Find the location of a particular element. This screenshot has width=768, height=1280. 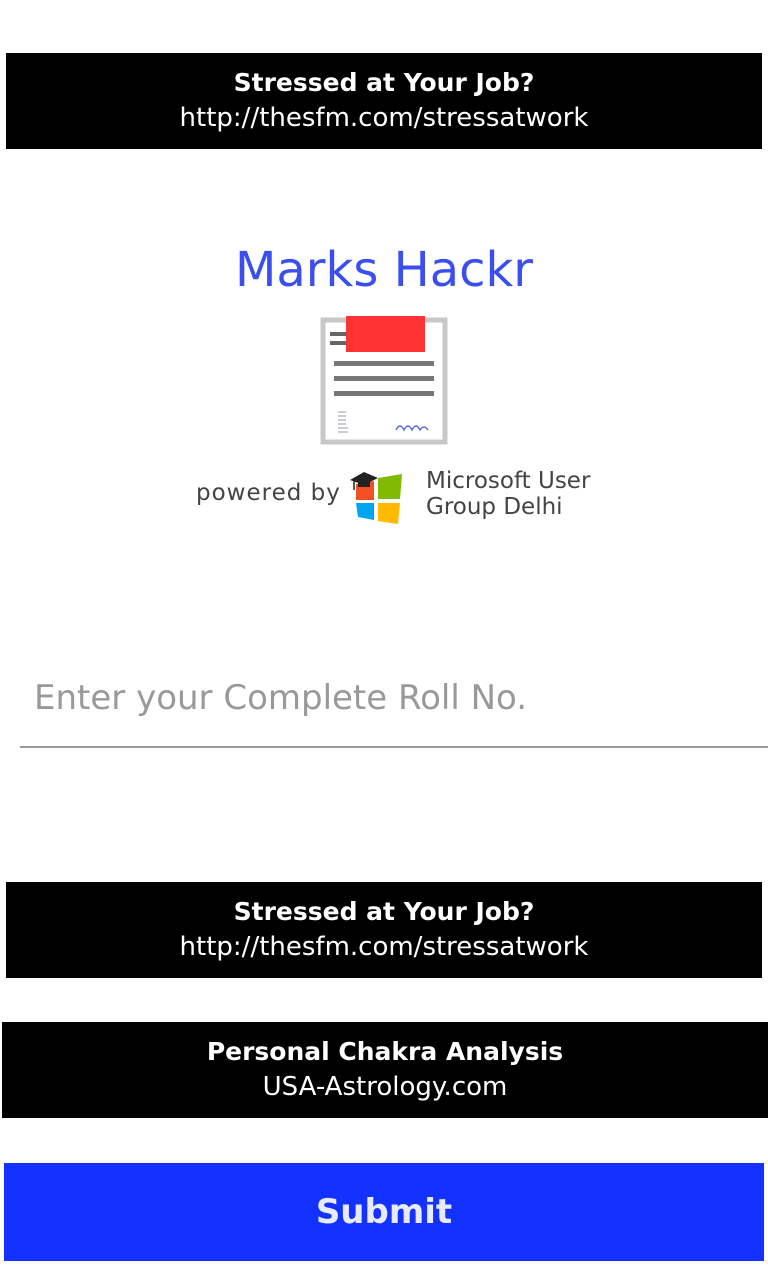

org-name: Microsoft User Group Delhi is located at coordinates (508, 494).